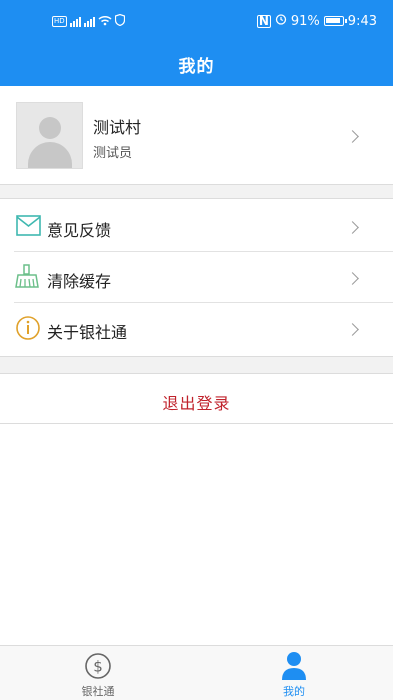 This screenshot has height=700, width=393. Describe the element at coordinates (196, 23) in the screenshot. I see `status-bar: HD N 91% 9:43` at that location.